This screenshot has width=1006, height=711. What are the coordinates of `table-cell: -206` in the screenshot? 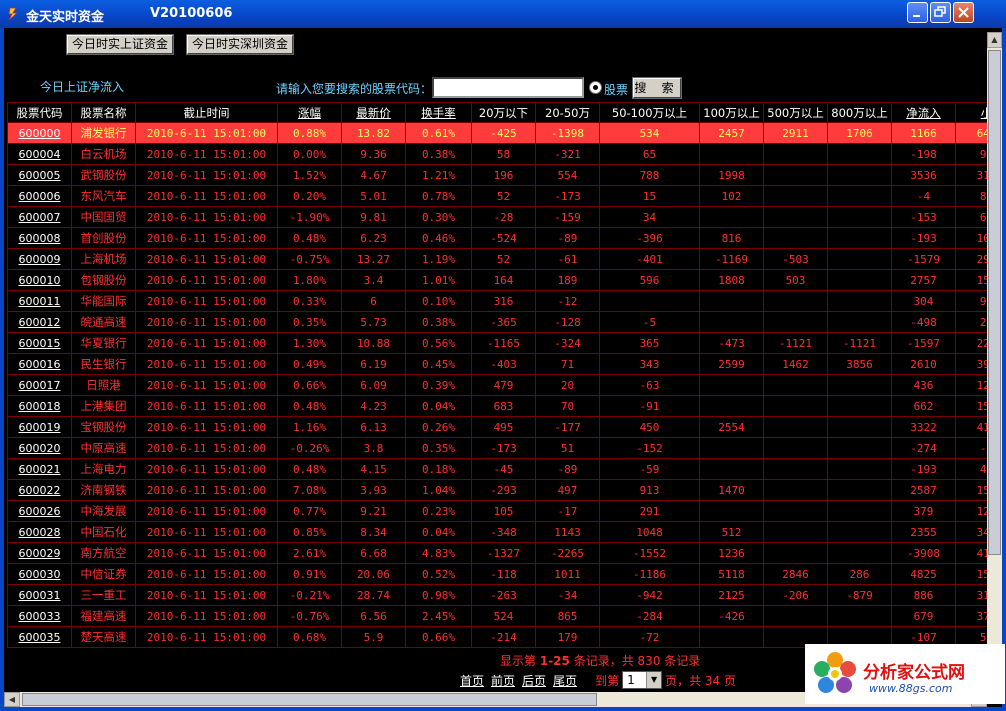 It's located at (795, 595).